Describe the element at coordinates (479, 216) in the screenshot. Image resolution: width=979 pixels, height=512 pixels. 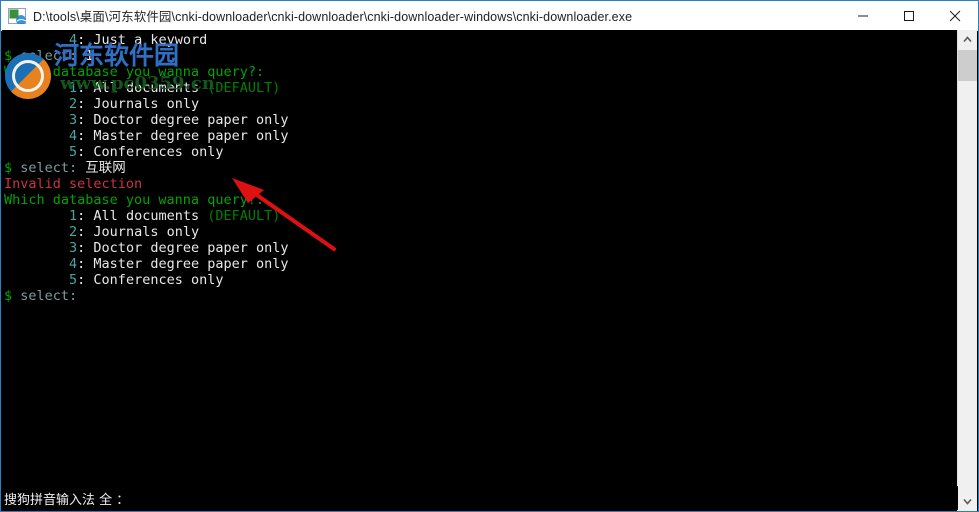
I see `line-opt1-b: 1: All documents (DEFAULT)` at that location.